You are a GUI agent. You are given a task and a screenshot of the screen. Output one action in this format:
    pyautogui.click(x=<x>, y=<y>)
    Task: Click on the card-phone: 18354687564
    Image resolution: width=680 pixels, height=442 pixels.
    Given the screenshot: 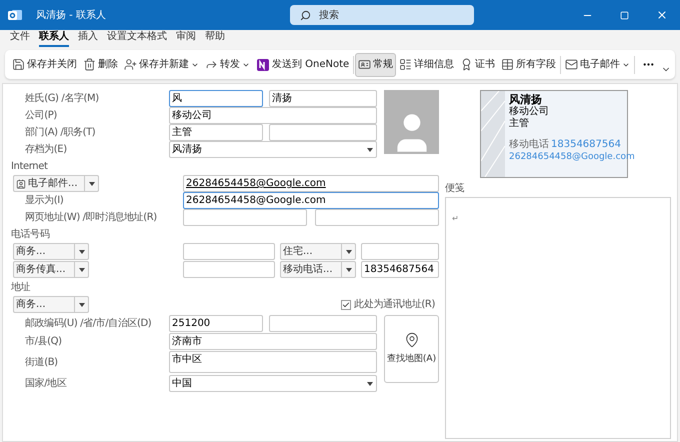 What is the action you would take?
    pyautogui.click(x=586, y=145)
    